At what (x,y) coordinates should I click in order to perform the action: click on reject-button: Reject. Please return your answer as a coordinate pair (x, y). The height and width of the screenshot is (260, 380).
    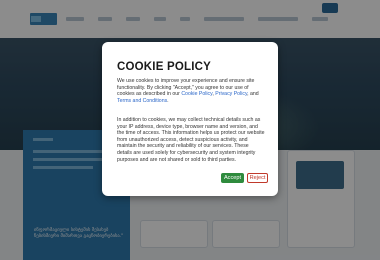
    Looking at the image, I should click on (257, 178).